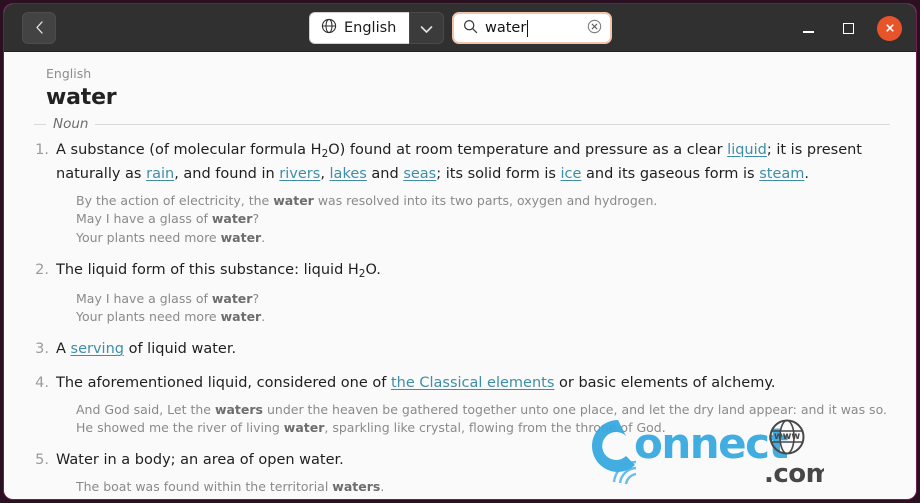  Describe the element at coordinates (370, 28) in the screenshot. I see `language-button-label: English` at that location.